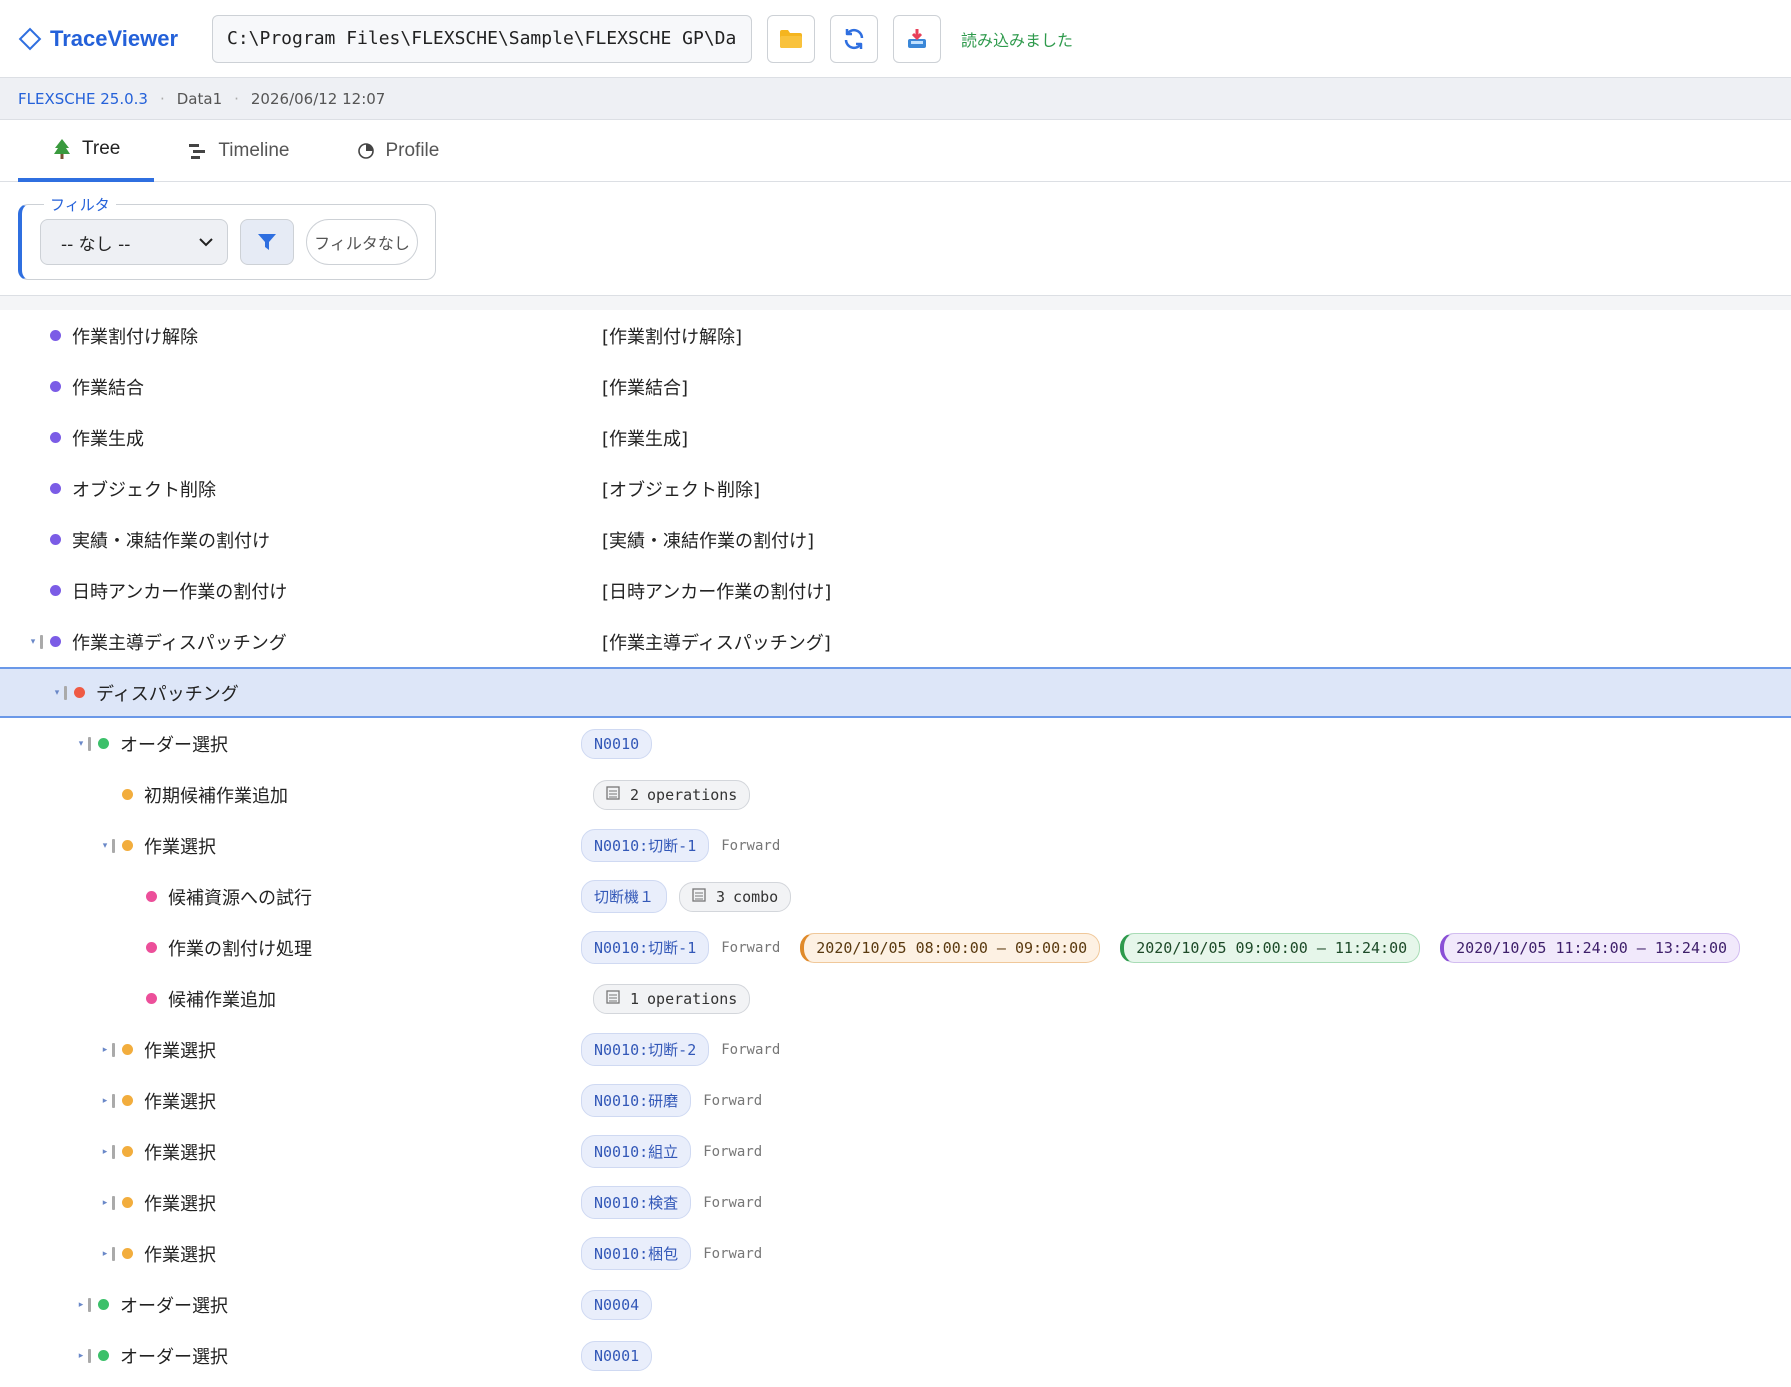 The width and height of the screenshot is (1791, 1387). What do you see at coordinates (290, 845) in the screenshot?
I see `tree-row-name-cell: ▾ 作業選択` at bounding box center [290, 845].